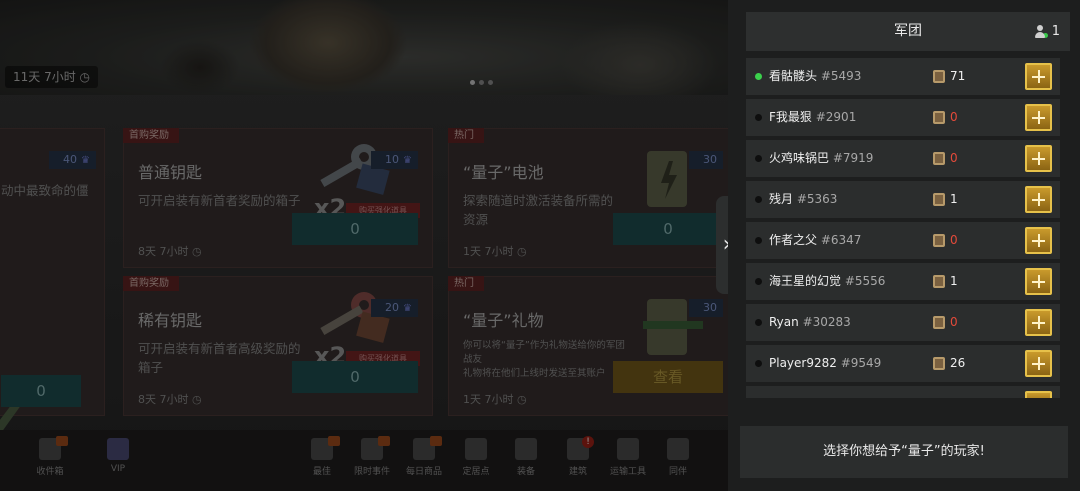 Image resolution: width=1080 pixels, height=491 pixels. I want to click on panel-title: 军团, so click(908, 31).